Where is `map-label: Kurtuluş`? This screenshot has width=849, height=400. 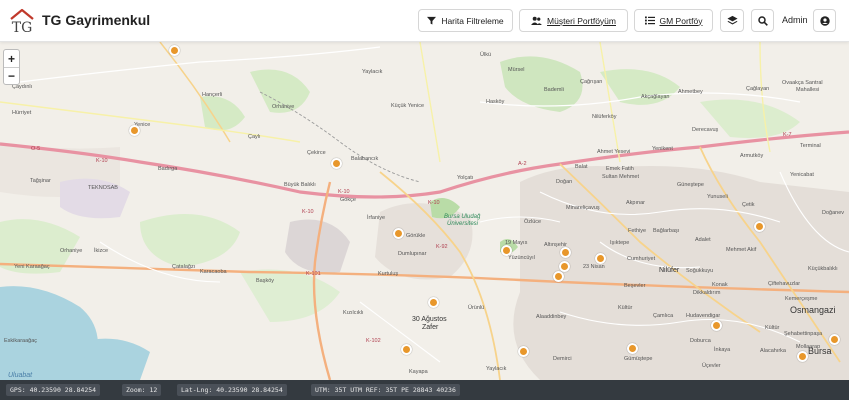
map-label: Kurtuluş is located at coordinates (388, 274).